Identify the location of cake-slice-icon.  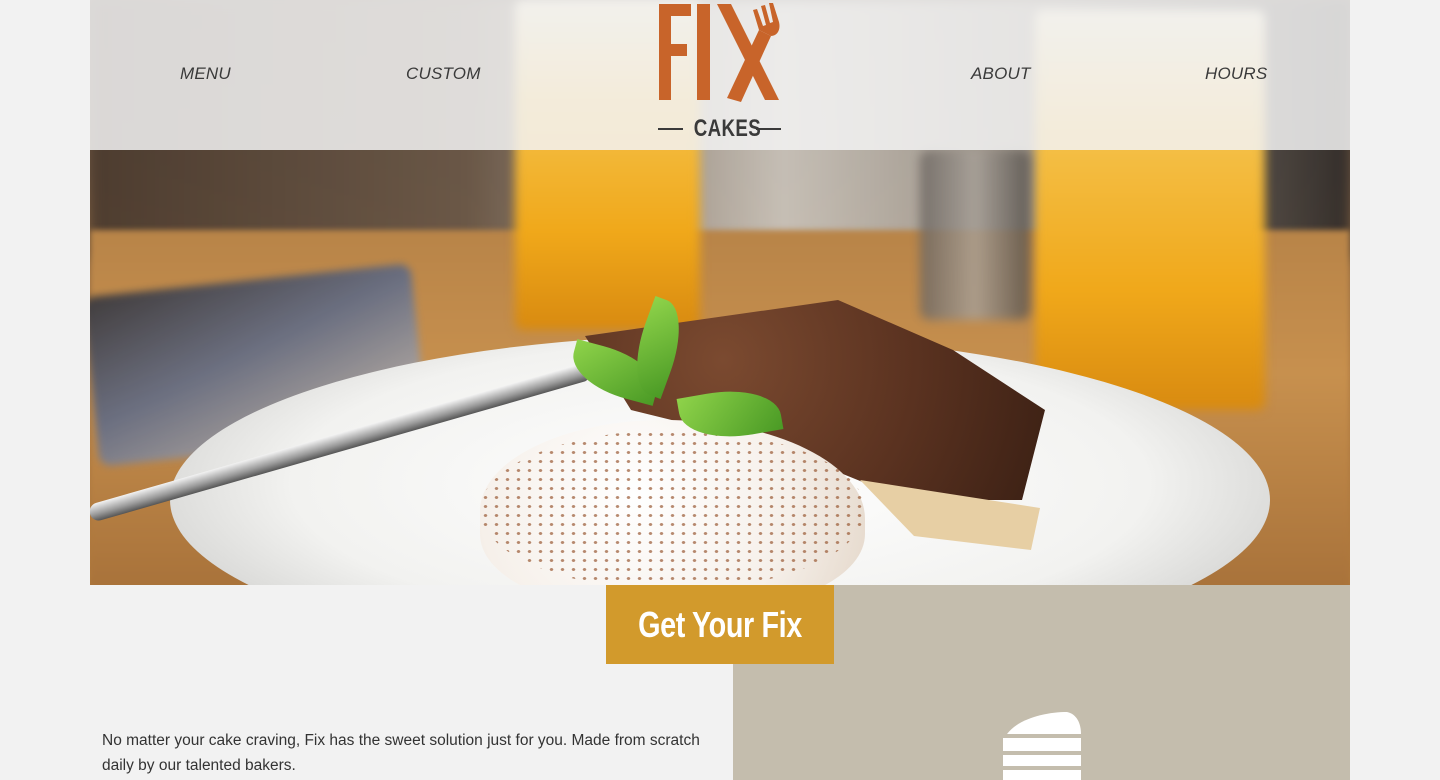
(1042, 746).